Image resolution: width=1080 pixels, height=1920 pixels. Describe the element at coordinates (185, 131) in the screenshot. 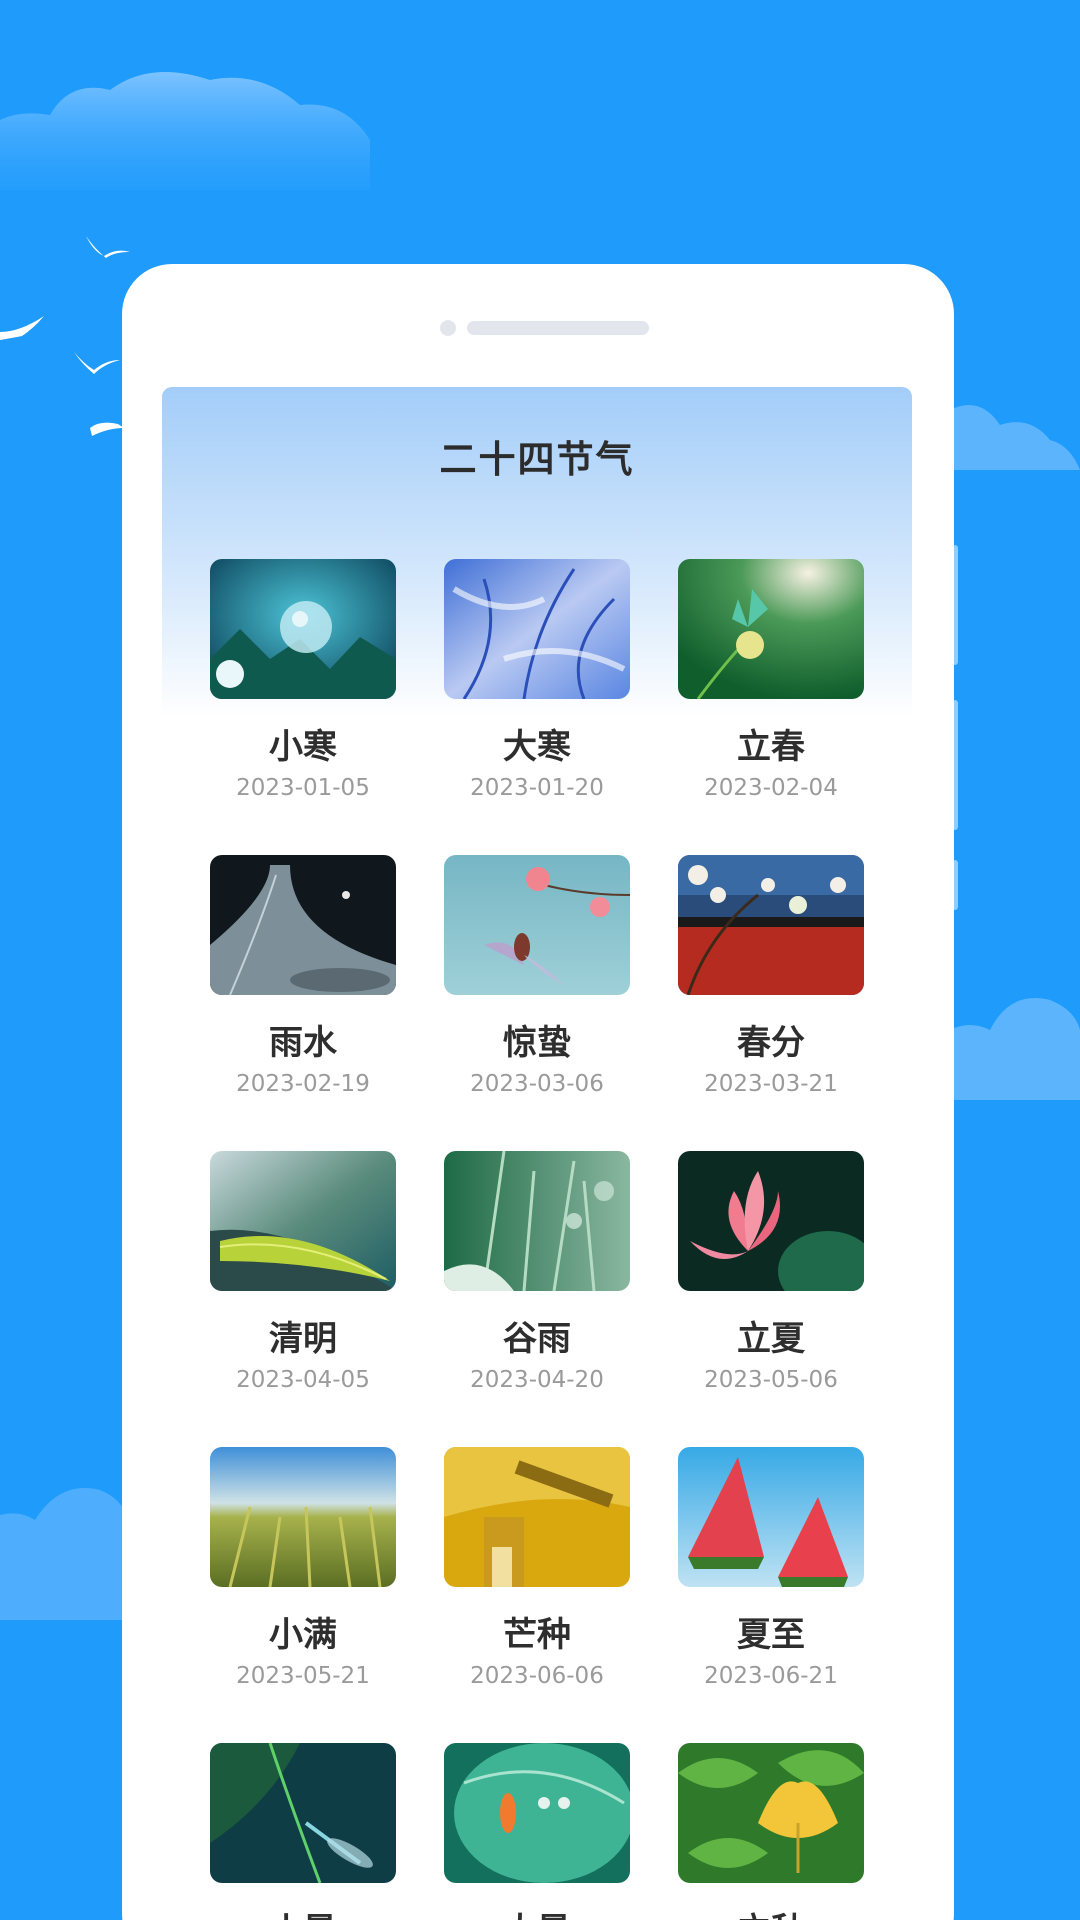

I see `cloud-top-left` at that location.